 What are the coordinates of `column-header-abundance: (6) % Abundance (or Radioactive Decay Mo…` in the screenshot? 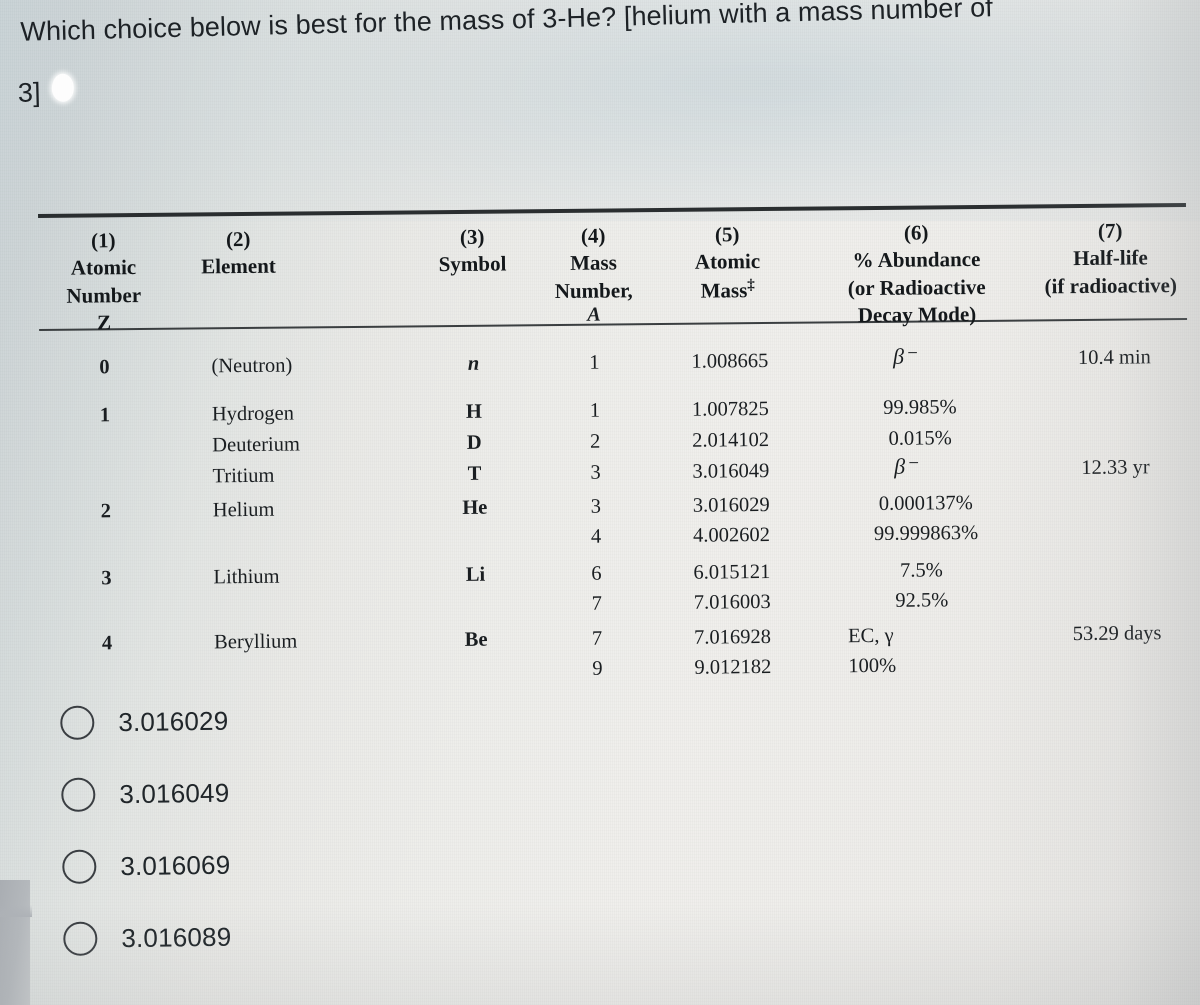 It's located at (916, 273).